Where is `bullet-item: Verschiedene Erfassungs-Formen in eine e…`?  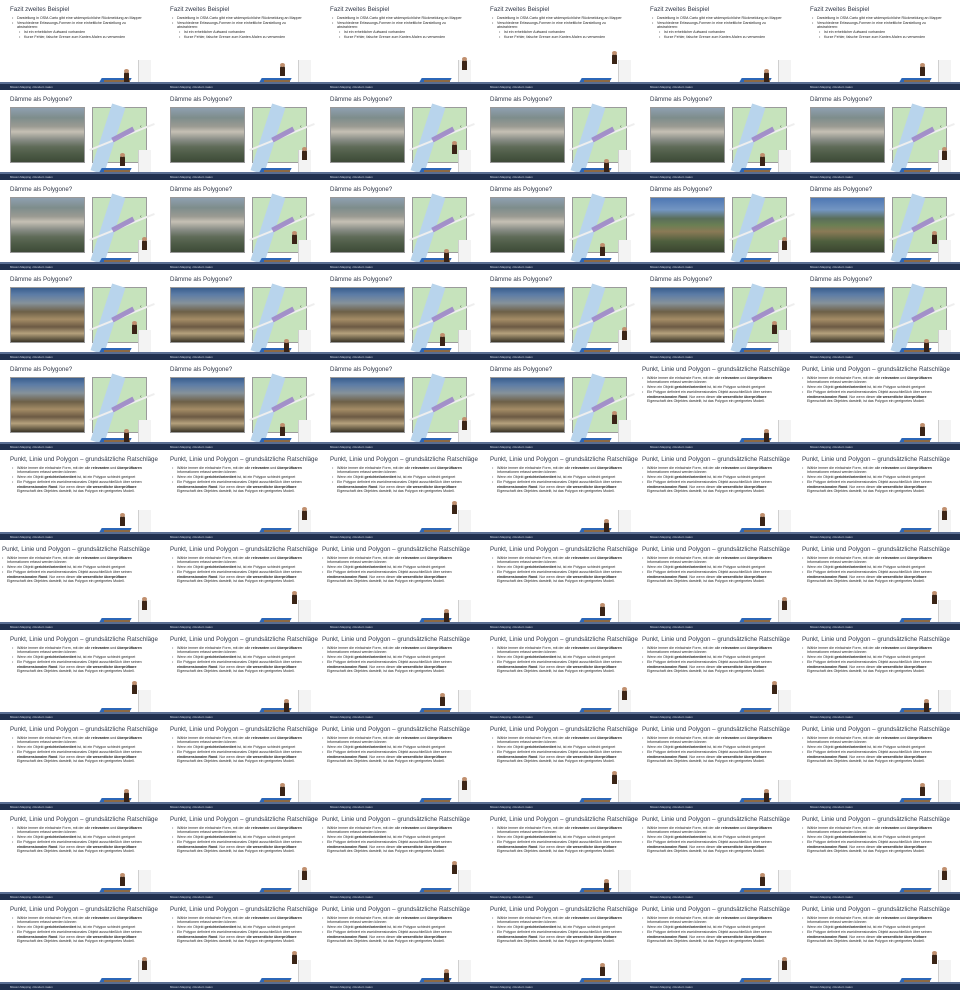
bullet-item: Verschiedene Erfassungs-Formen in eine e… is located at coordinates (879, 25).